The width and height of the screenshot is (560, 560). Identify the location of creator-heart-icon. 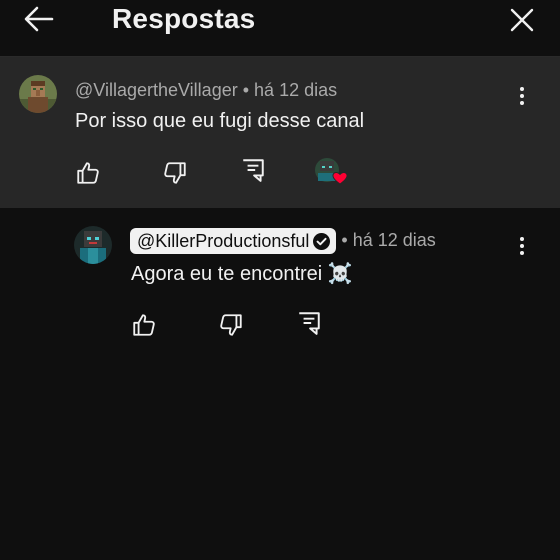
(331, 171).